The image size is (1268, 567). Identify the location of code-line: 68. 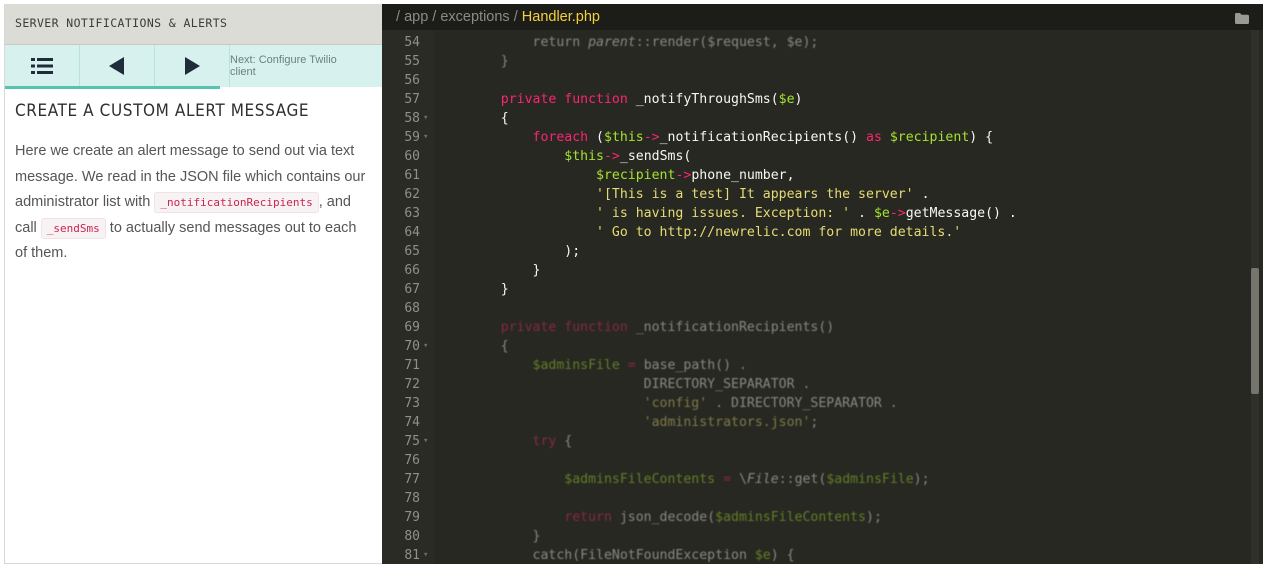
(822, 308).